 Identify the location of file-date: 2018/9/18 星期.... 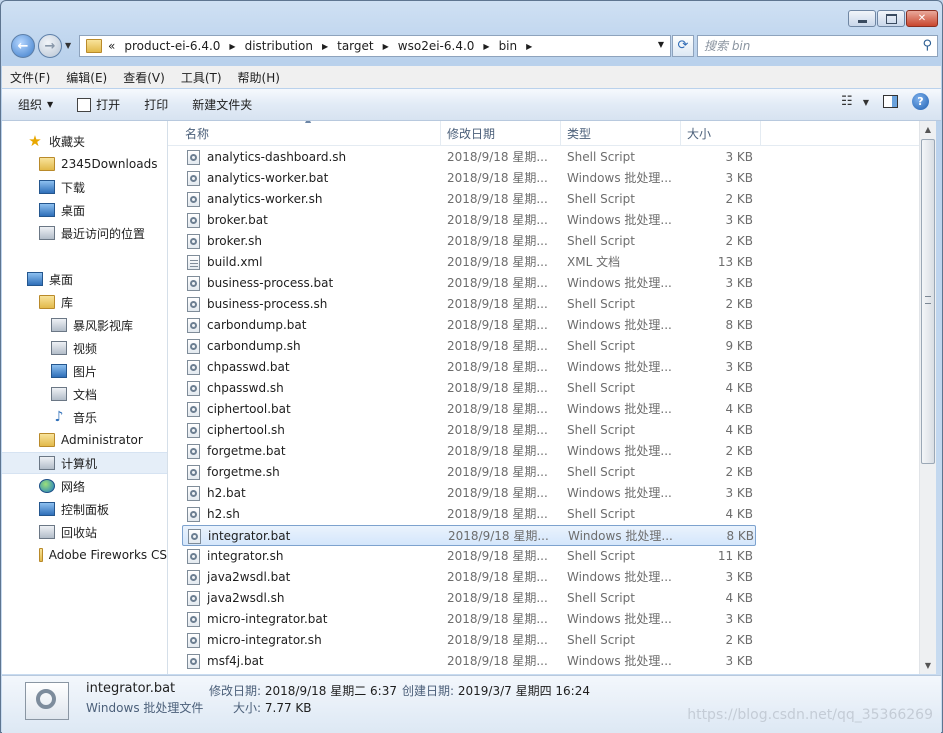
(497, 640).